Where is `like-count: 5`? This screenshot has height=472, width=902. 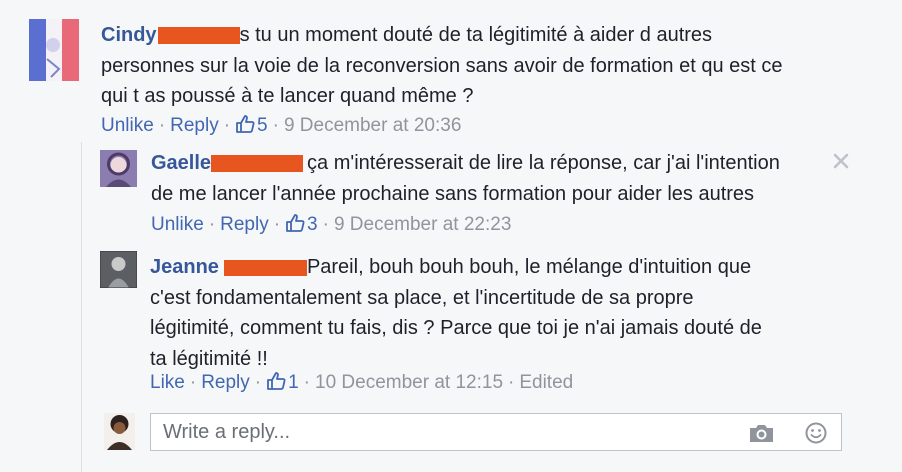 like-count: 5 is located at coordinates (251, 125).